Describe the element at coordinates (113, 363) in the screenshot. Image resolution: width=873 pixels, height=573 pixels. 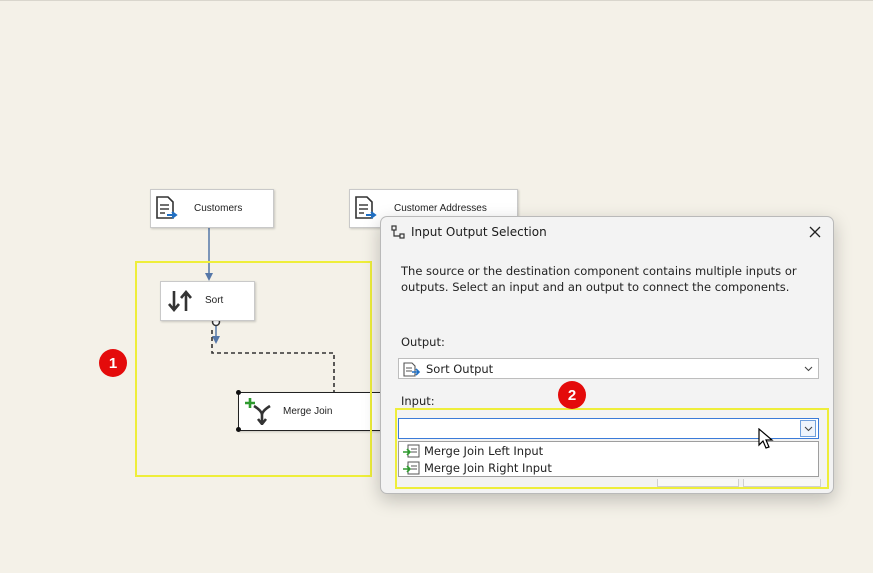
I see `annotation-badge-1: 1` at that location.